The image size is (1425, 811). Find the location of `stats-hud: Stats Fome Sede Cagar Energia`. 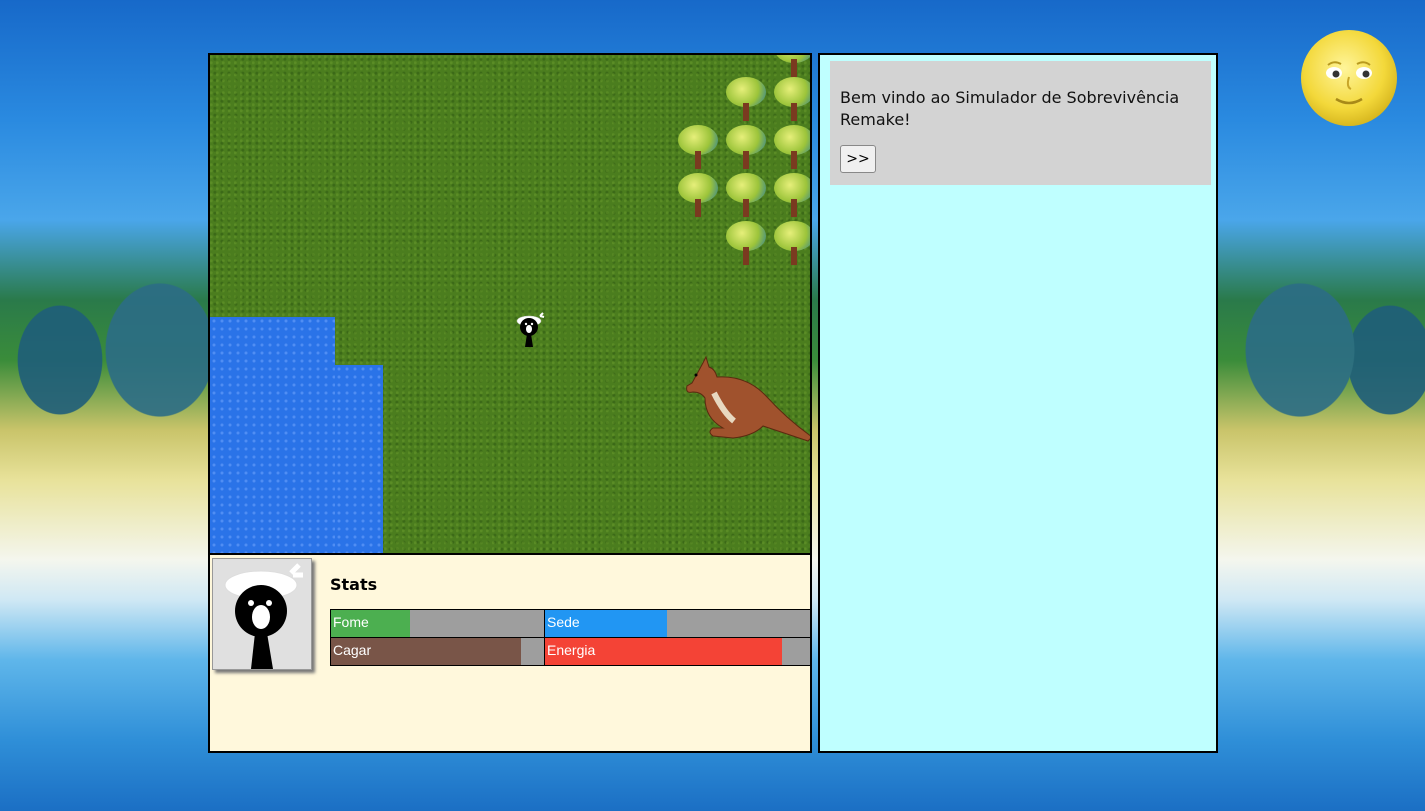

stats-hud: Stats Fome Sede Cagar Energia is located at coordinates (510, 653).